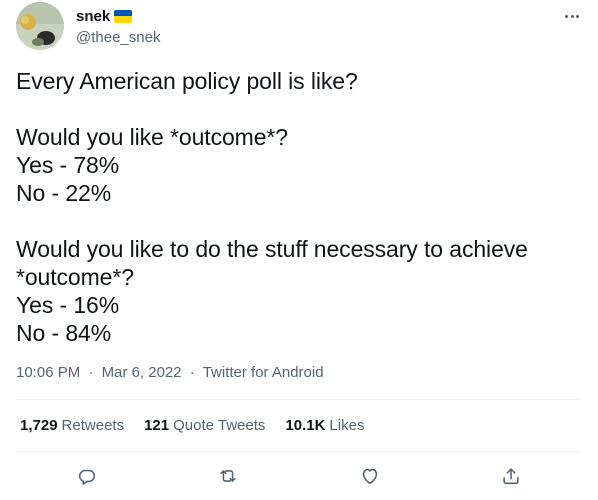  I want to click on retweets-count: 1,729, so click(39, 425).